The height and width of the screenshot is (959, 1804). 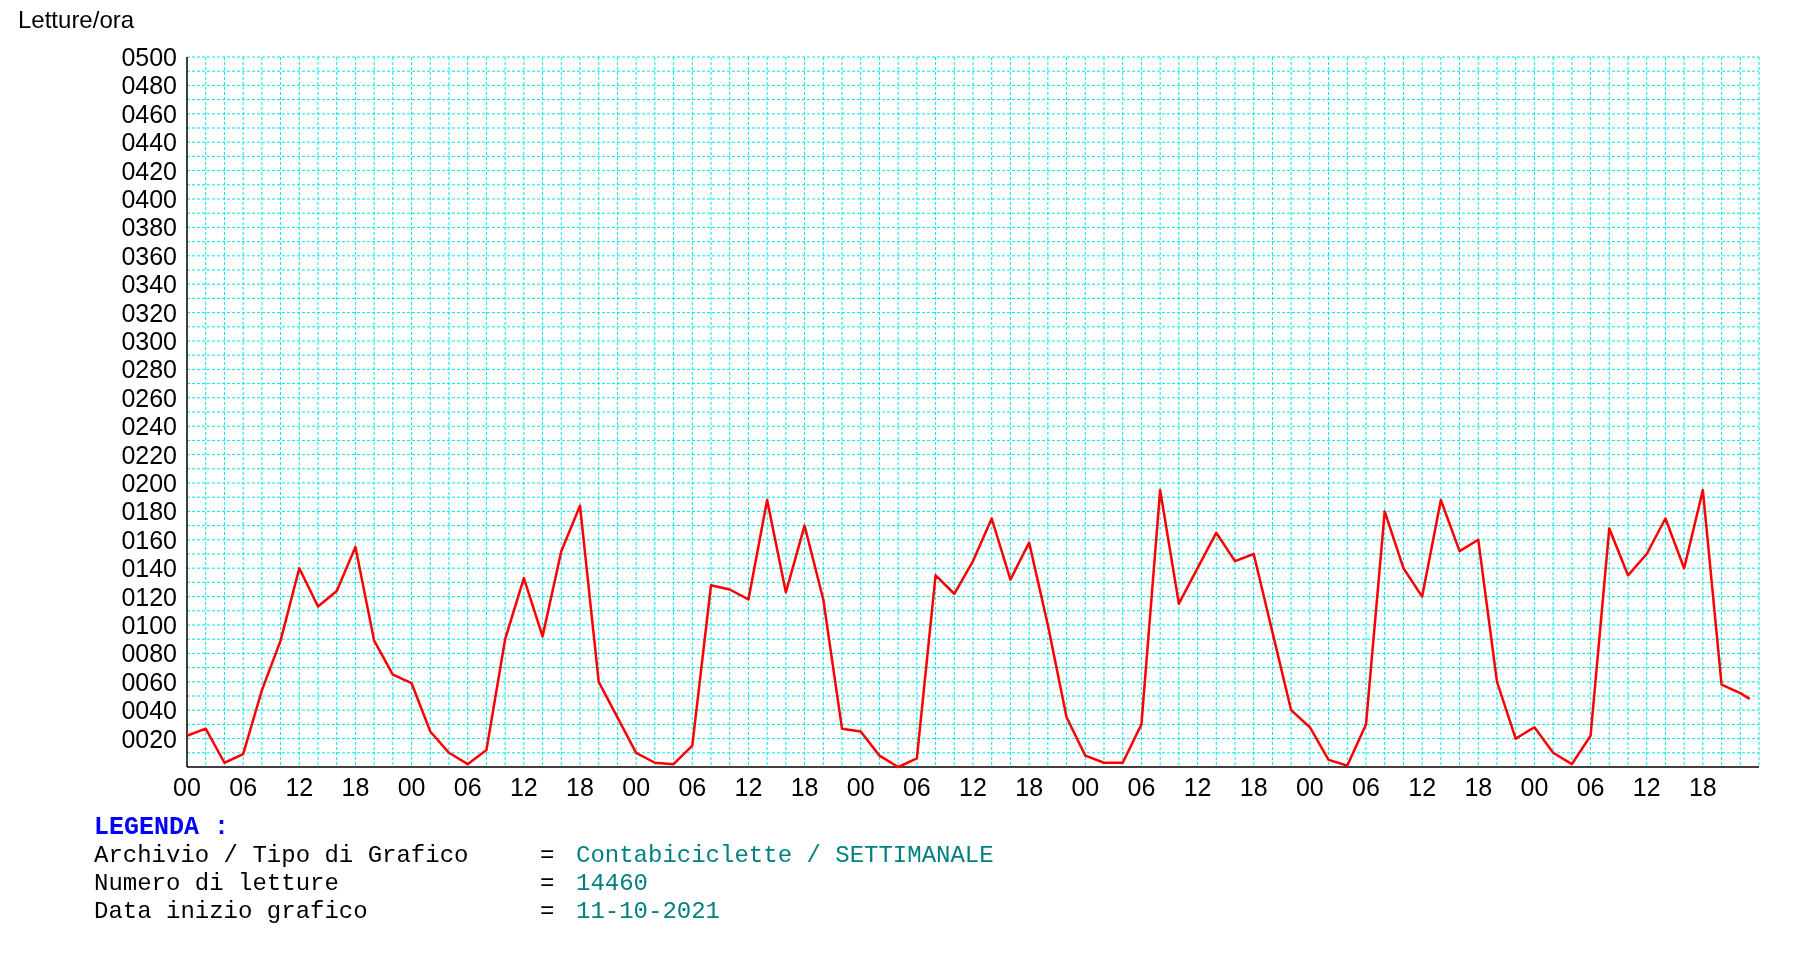 I want to click on y-tick-label: 0200, so click(x=149, y=483).